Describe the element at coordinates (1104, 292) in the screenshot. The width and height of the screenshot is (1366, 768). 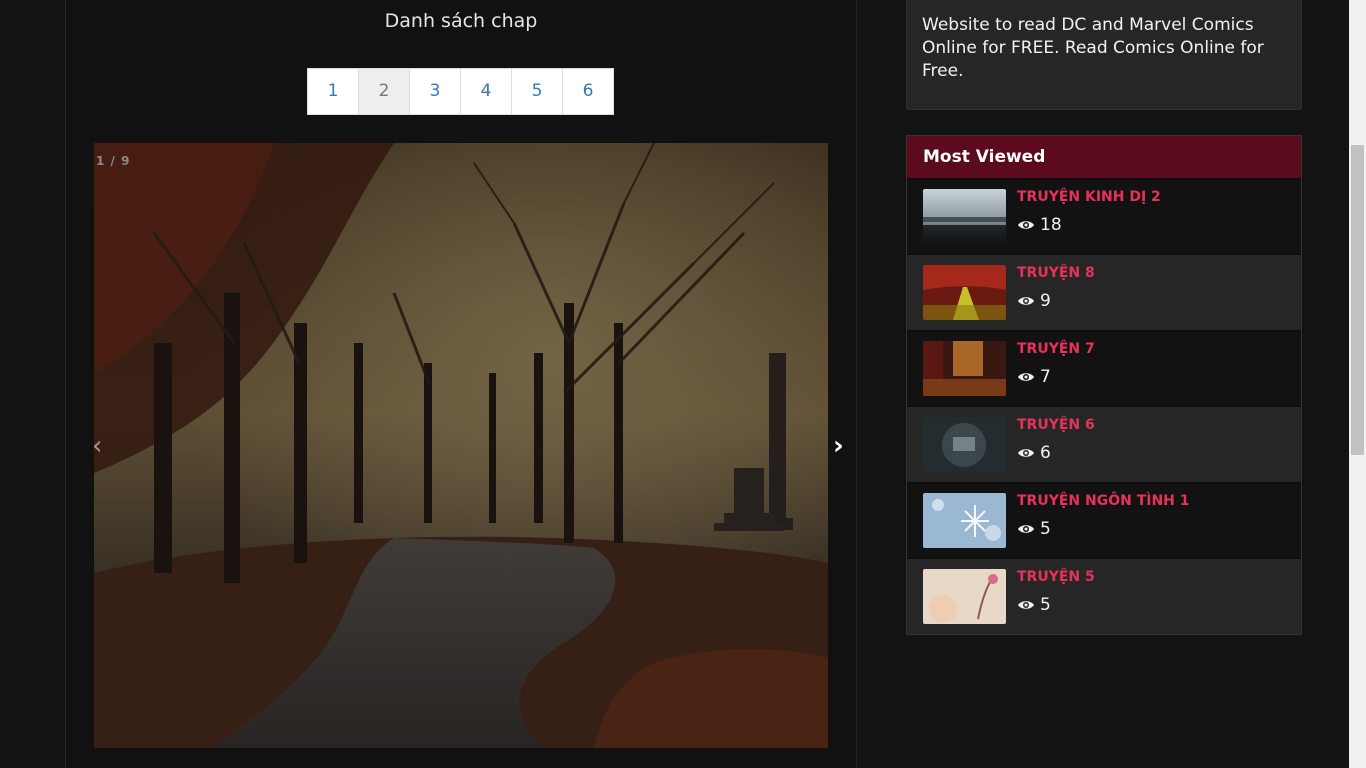
I see `most-viewed-item: TRUYỆN 8 9` at that location.